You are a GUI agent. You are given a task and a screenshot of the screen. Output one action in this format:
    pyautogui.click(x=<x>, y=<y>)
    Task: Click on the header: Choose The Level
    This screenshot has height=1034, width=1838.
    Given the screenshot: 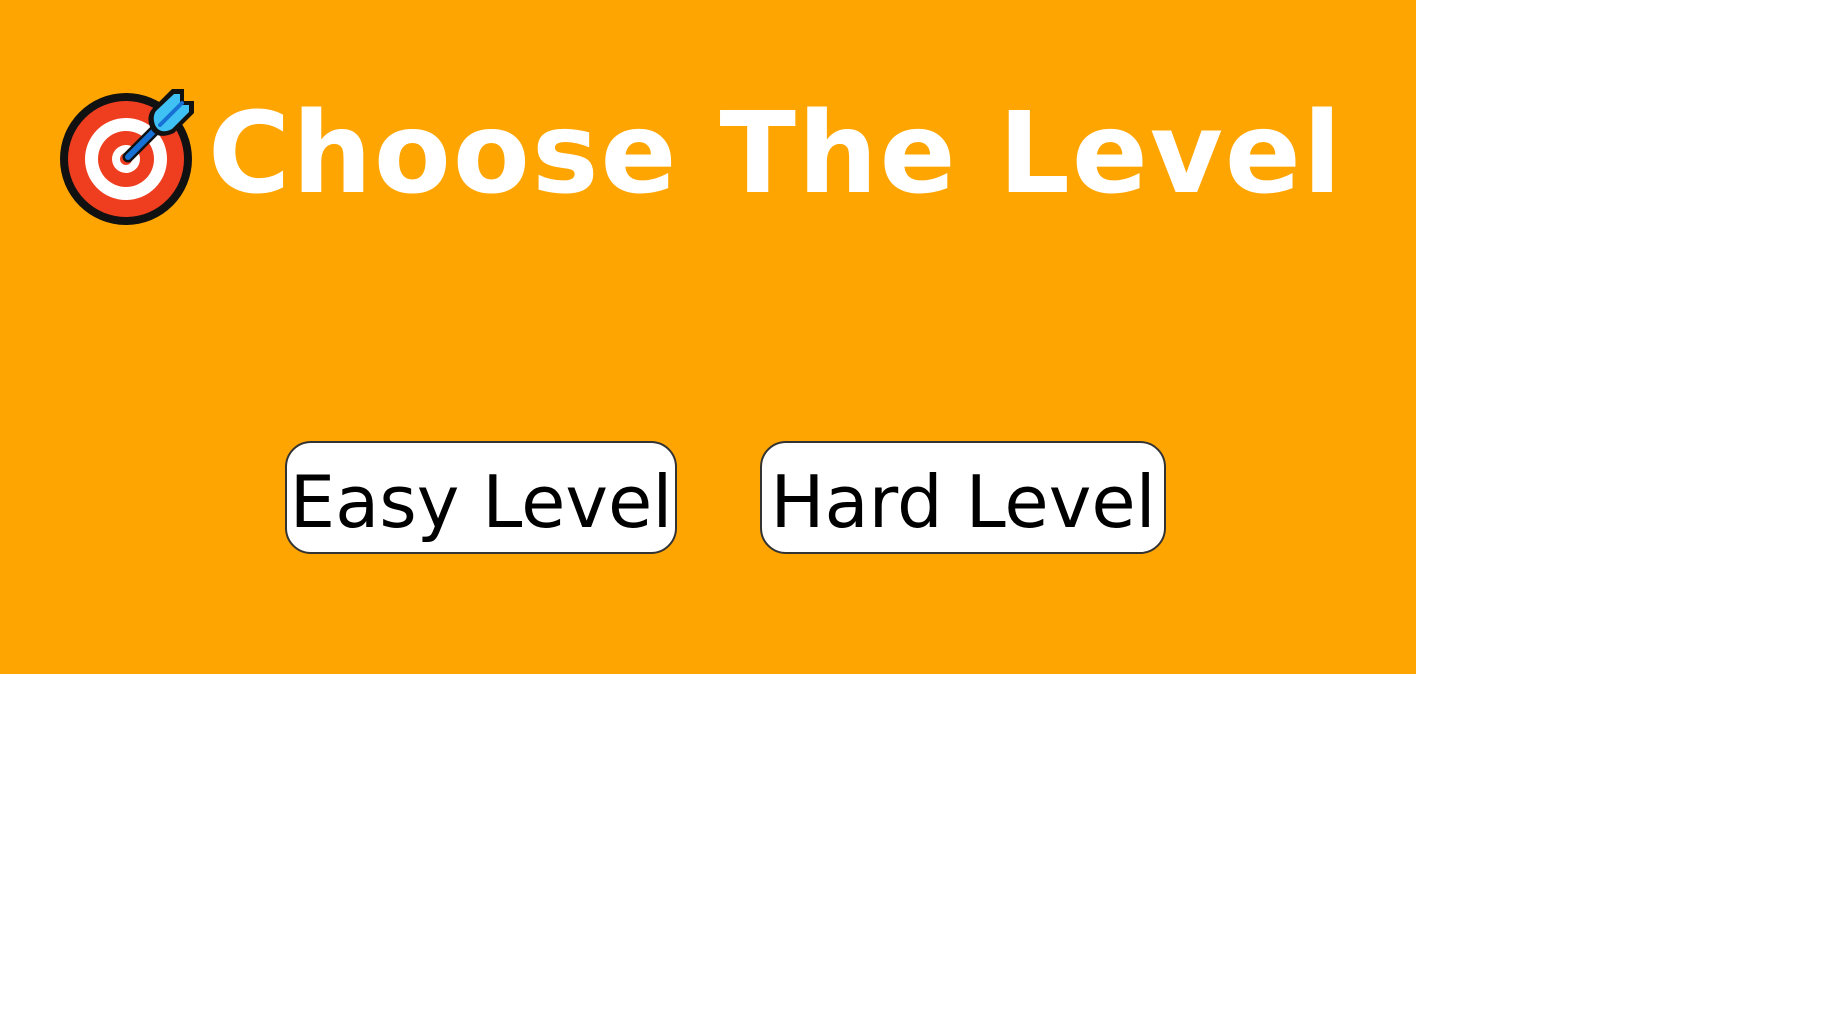 What is the action you would take?
    pyautogui.click(x=699, y=156)
    